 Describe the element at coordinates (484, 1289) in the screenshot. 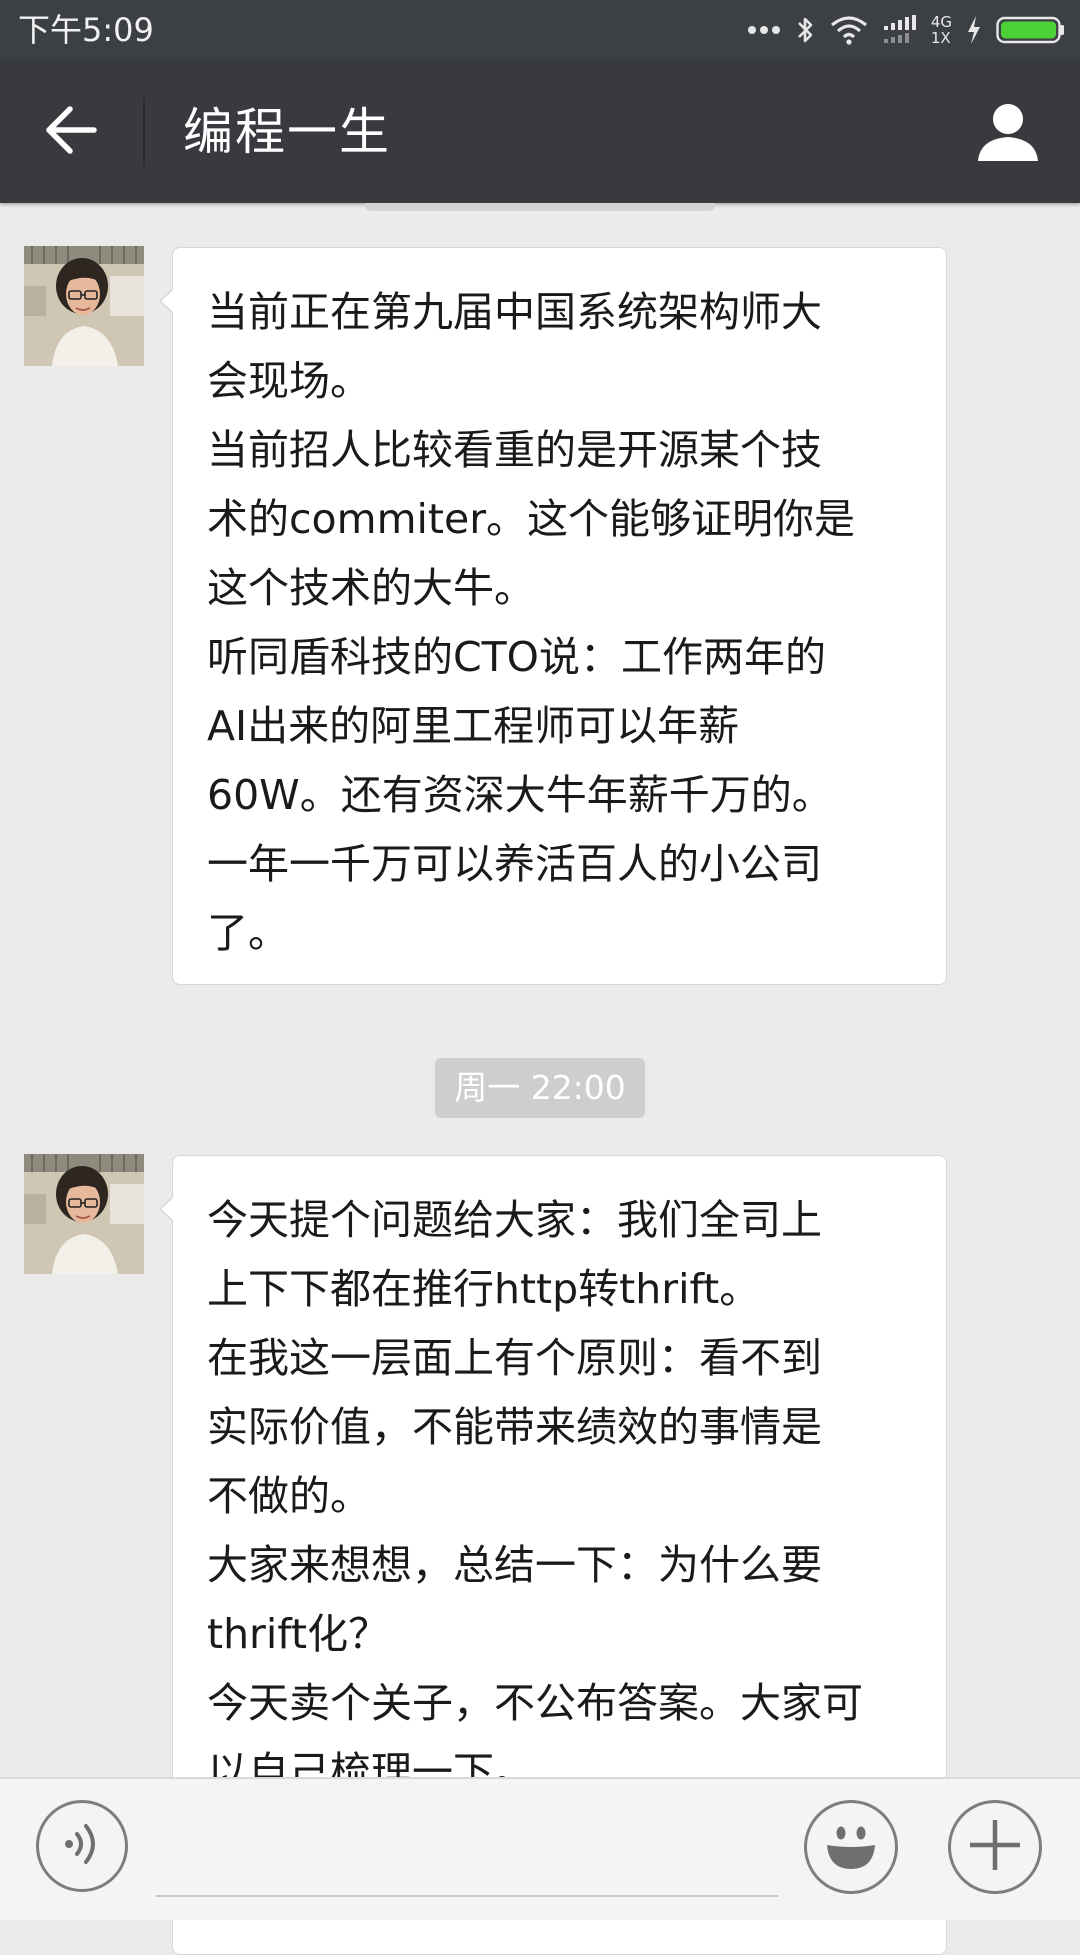

I see `message-line: 上下下都在推行http转thrift。` at that location.